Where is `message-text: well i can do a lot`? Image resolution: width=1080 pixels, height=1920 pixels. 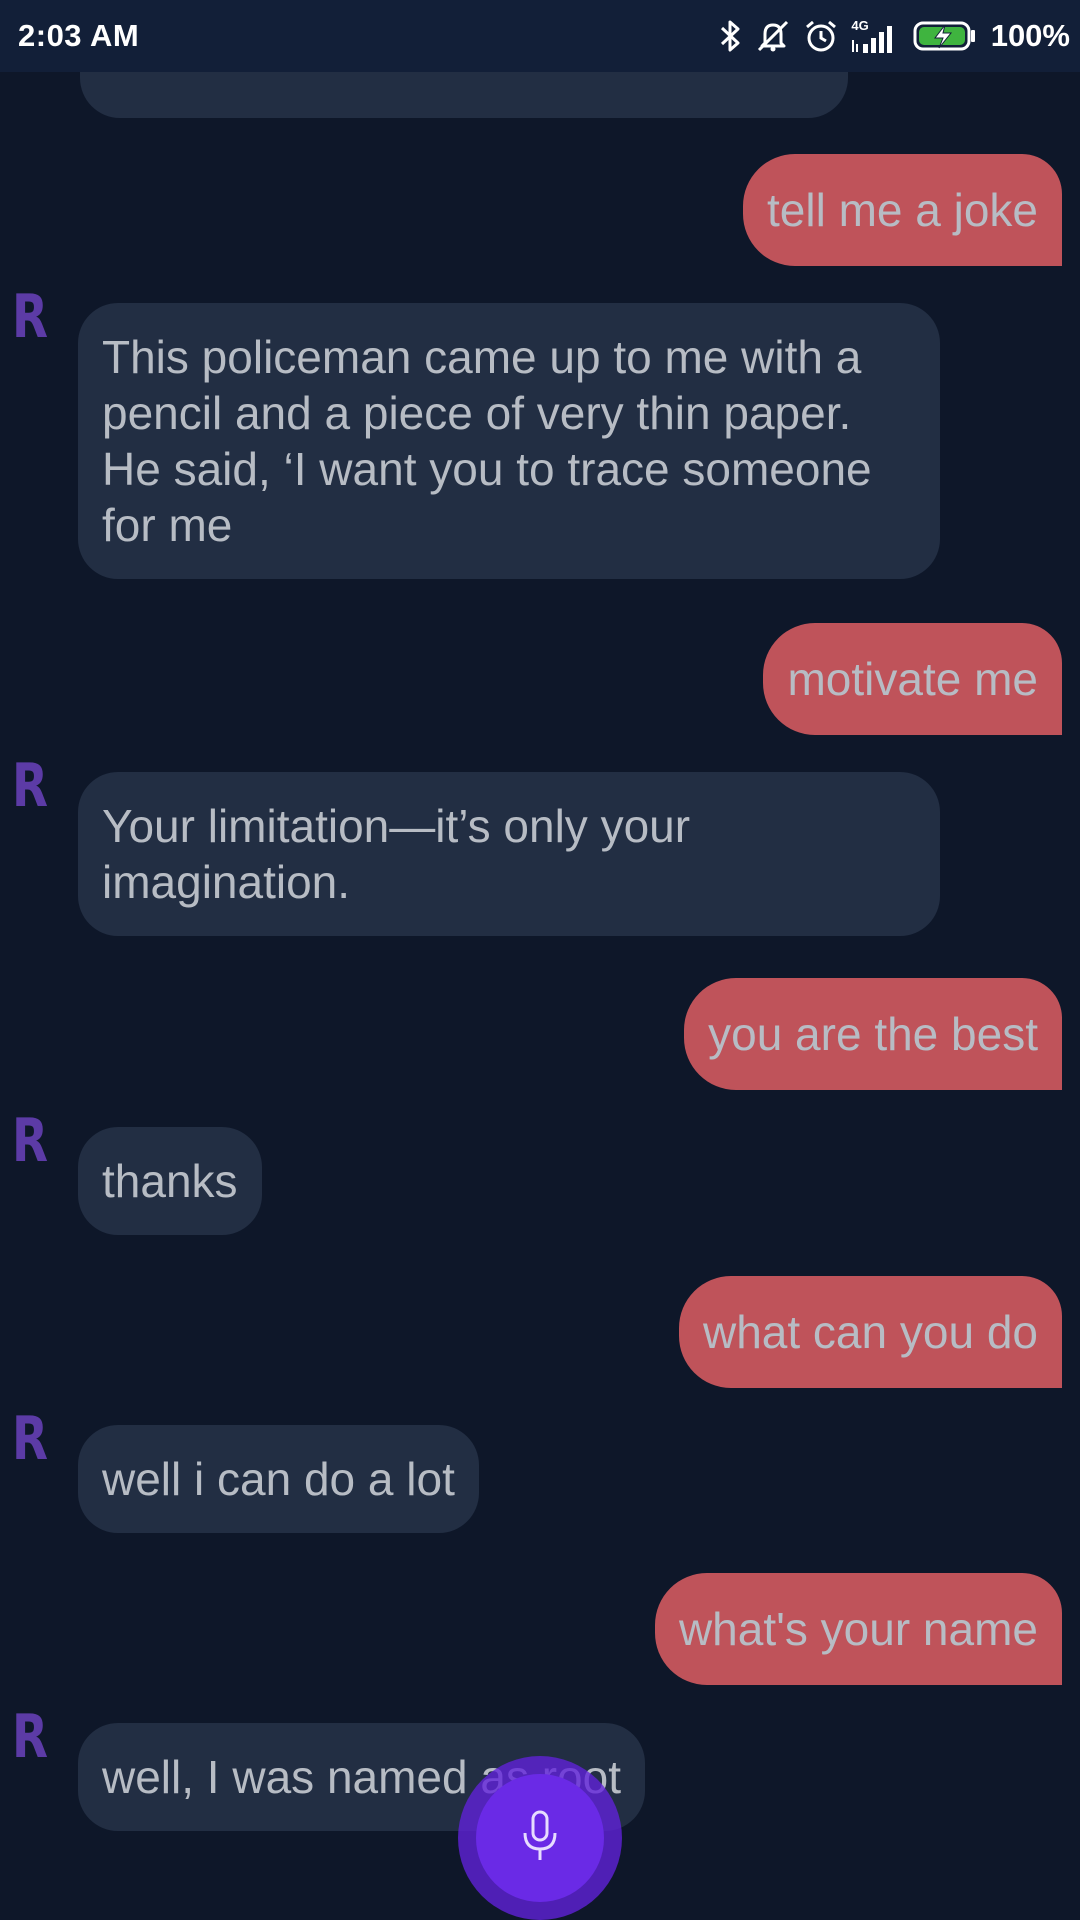
message-text: well i can do a lot is located at coordinates (278, 1479).